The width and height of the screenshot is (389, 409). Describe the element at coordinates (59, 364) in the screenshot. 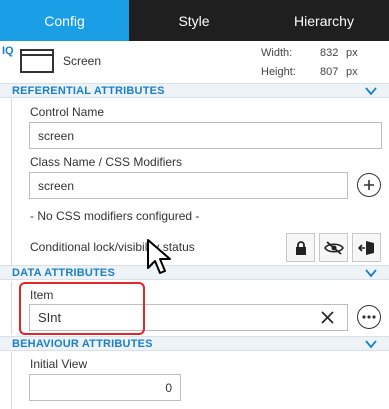

I see `initial-view-label: Initial View` at that location.